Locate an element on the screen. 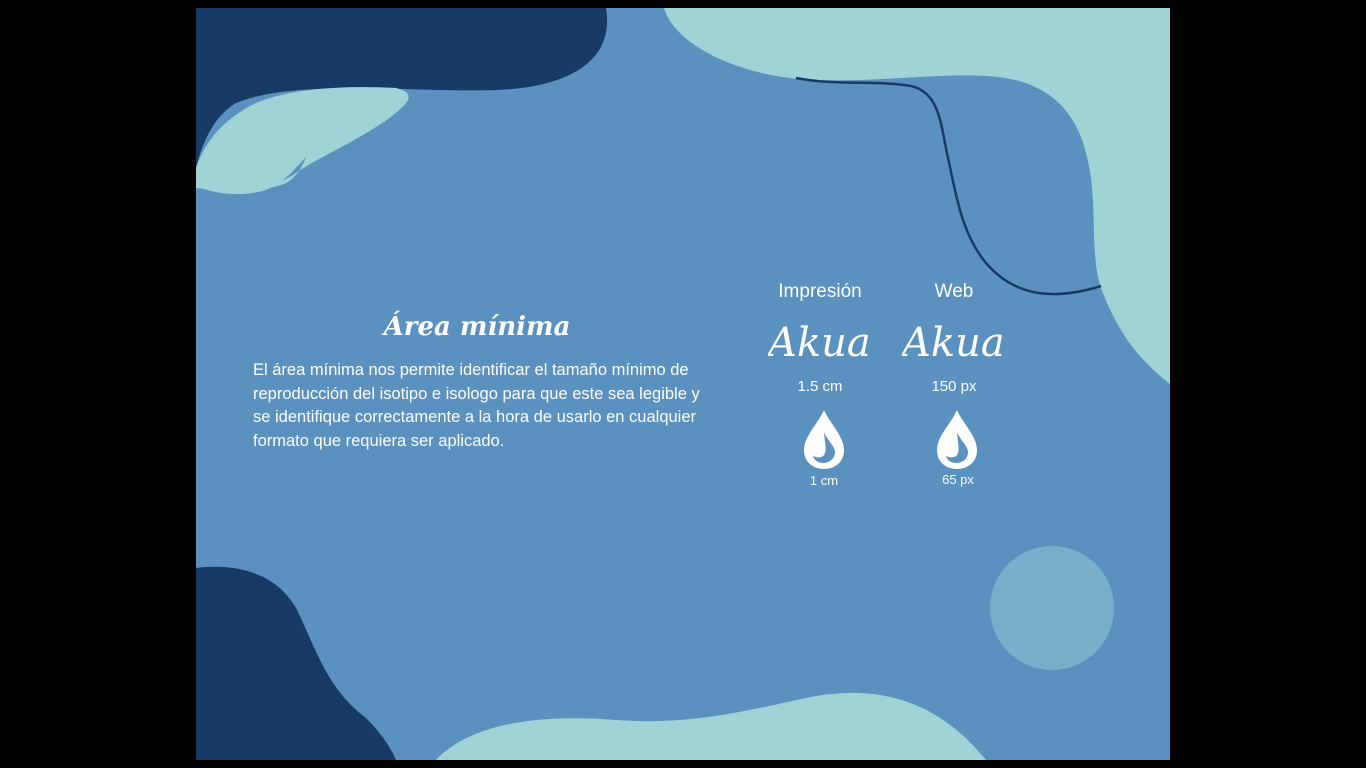 The width and height of the screenshot is (1366, 768). decorative-circle is located at coordinates (1052, 608).